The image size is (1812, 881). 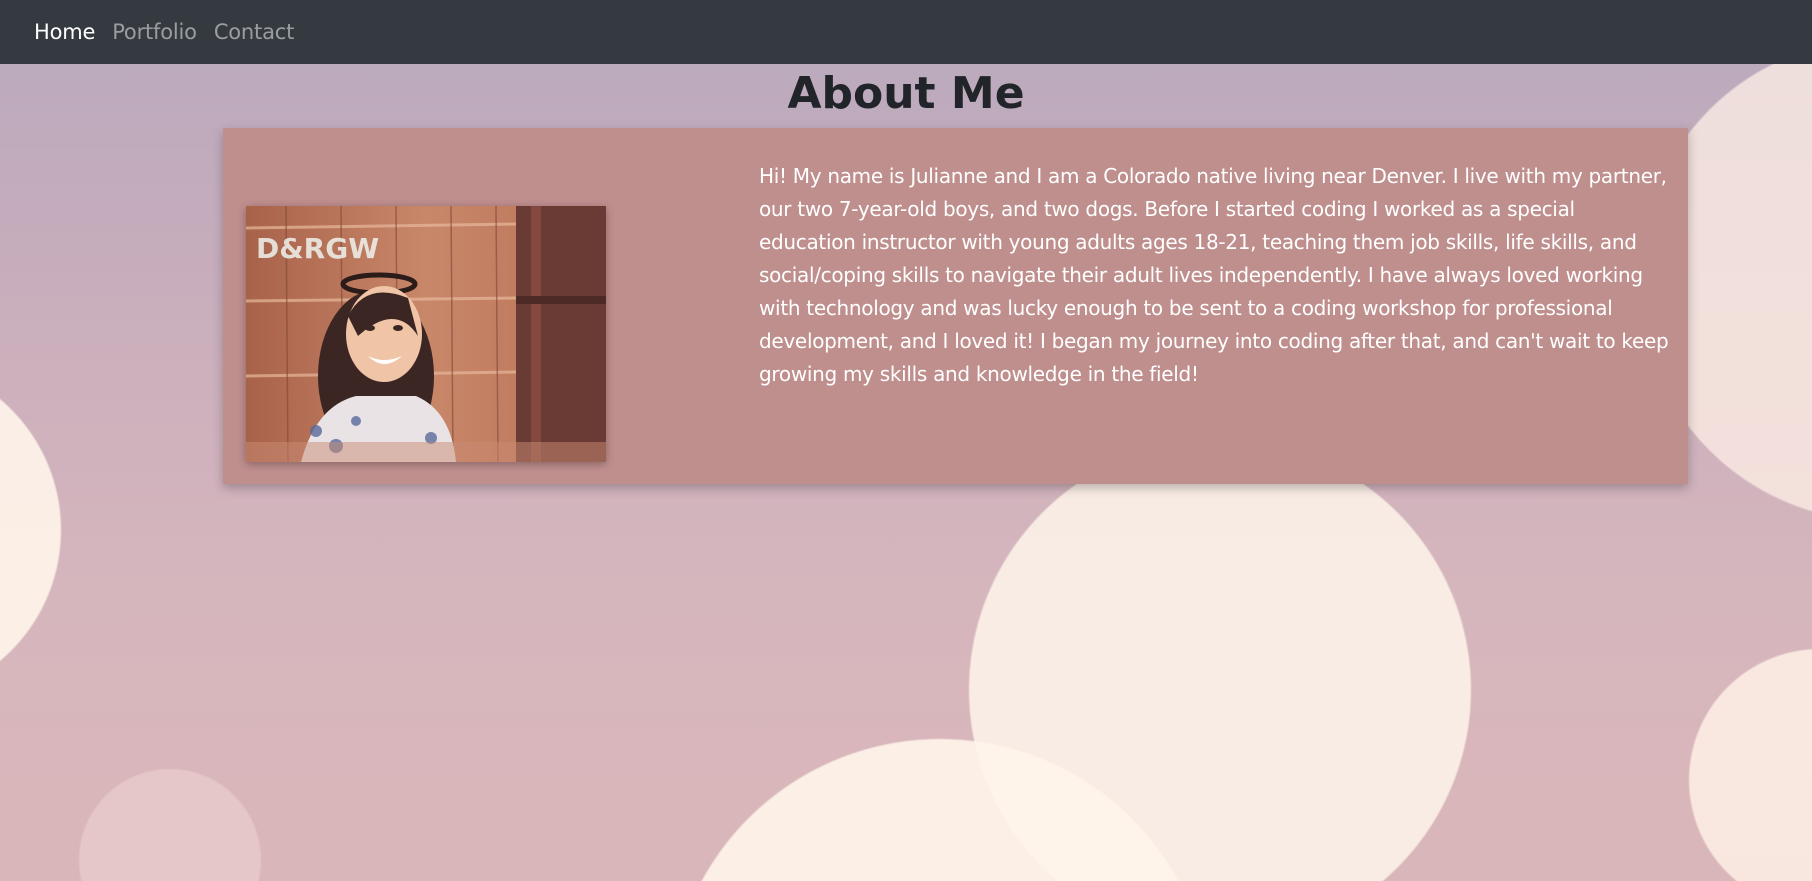 What do you see at coordinates (154, 32) in the screenshot?
I see `nav-portfolio-link: Portfolio` at bounding box center [154, 32].